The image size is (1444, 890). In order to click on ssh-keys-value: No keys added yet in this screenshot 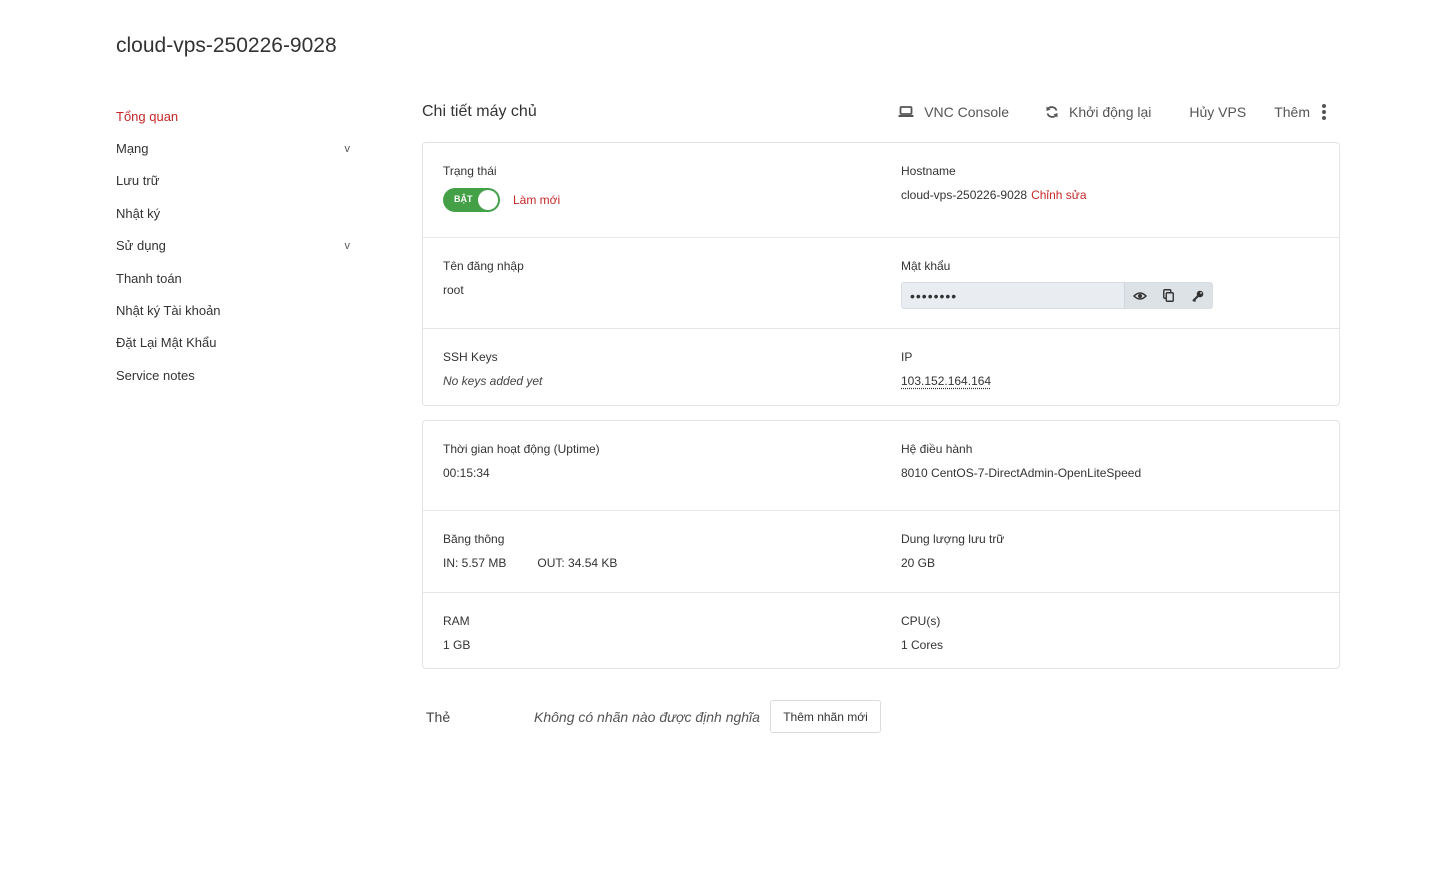, I will do `click(493, 381)`.